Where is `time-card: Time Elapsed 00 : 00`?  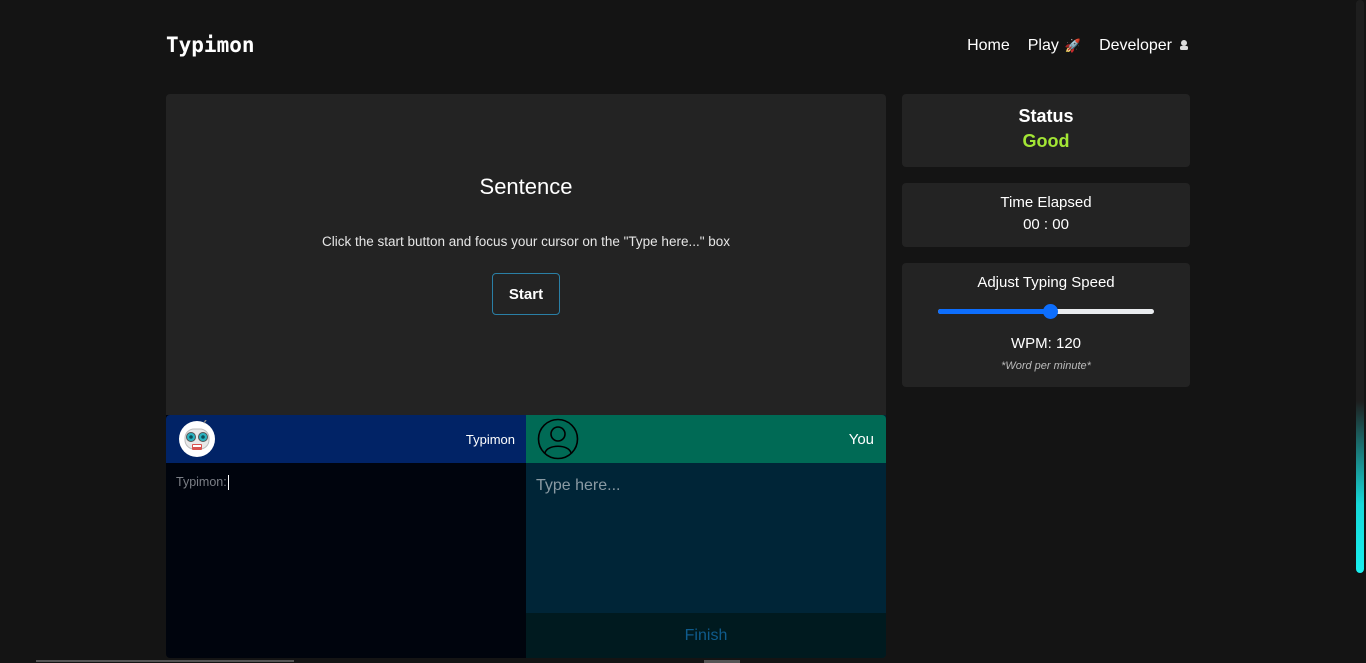
time-card: Time Elapsed 00 : 00 is located at coordinates (1046, 215).